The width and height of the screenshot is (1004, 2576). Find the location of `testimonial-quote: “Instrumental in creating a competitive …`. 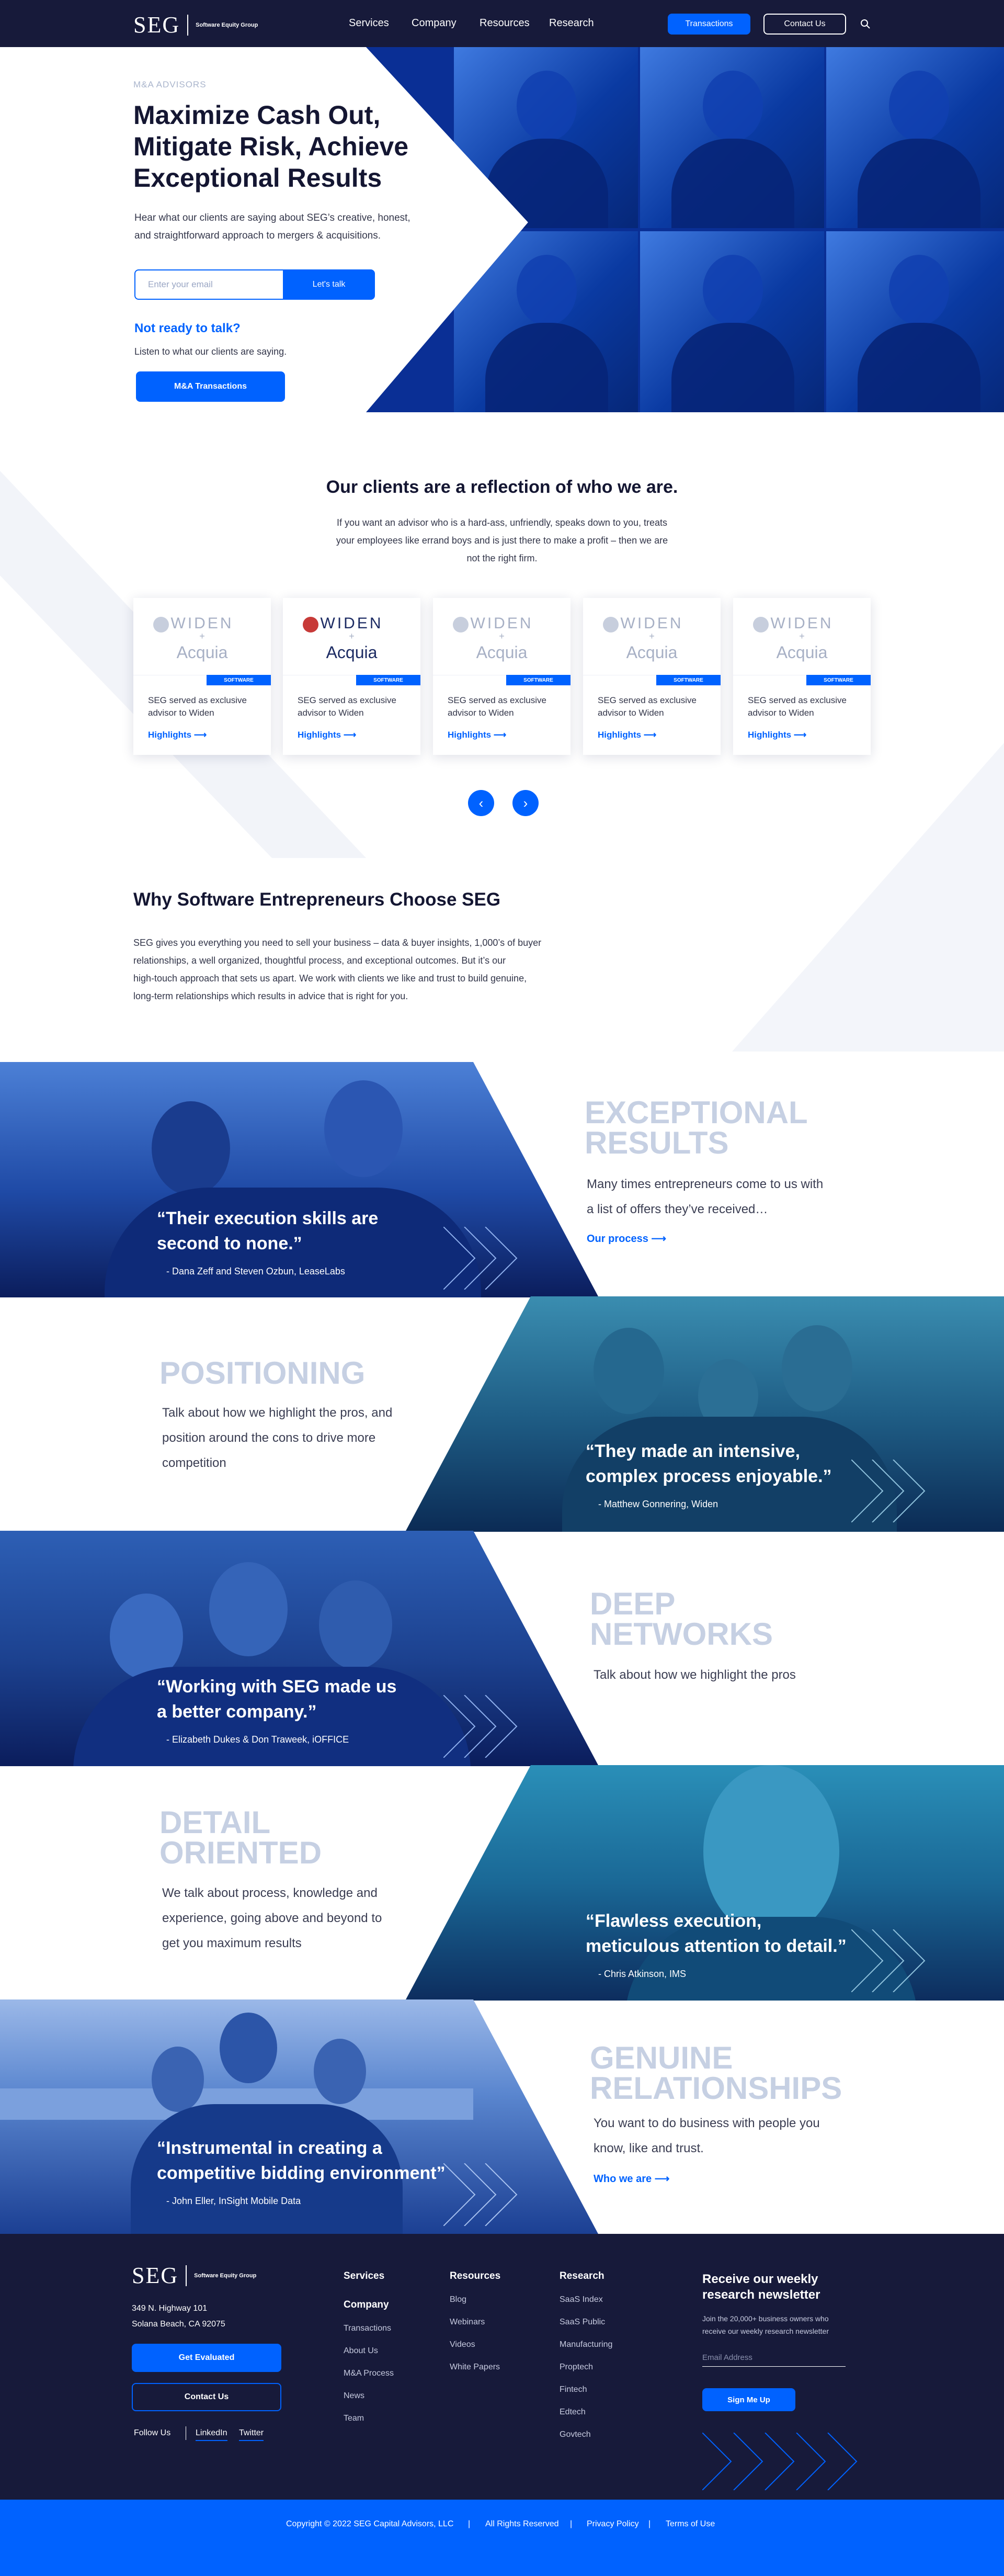

testimonial-quote: “Instrumental in creating a competitive … is located at coordinates (302, 2160).